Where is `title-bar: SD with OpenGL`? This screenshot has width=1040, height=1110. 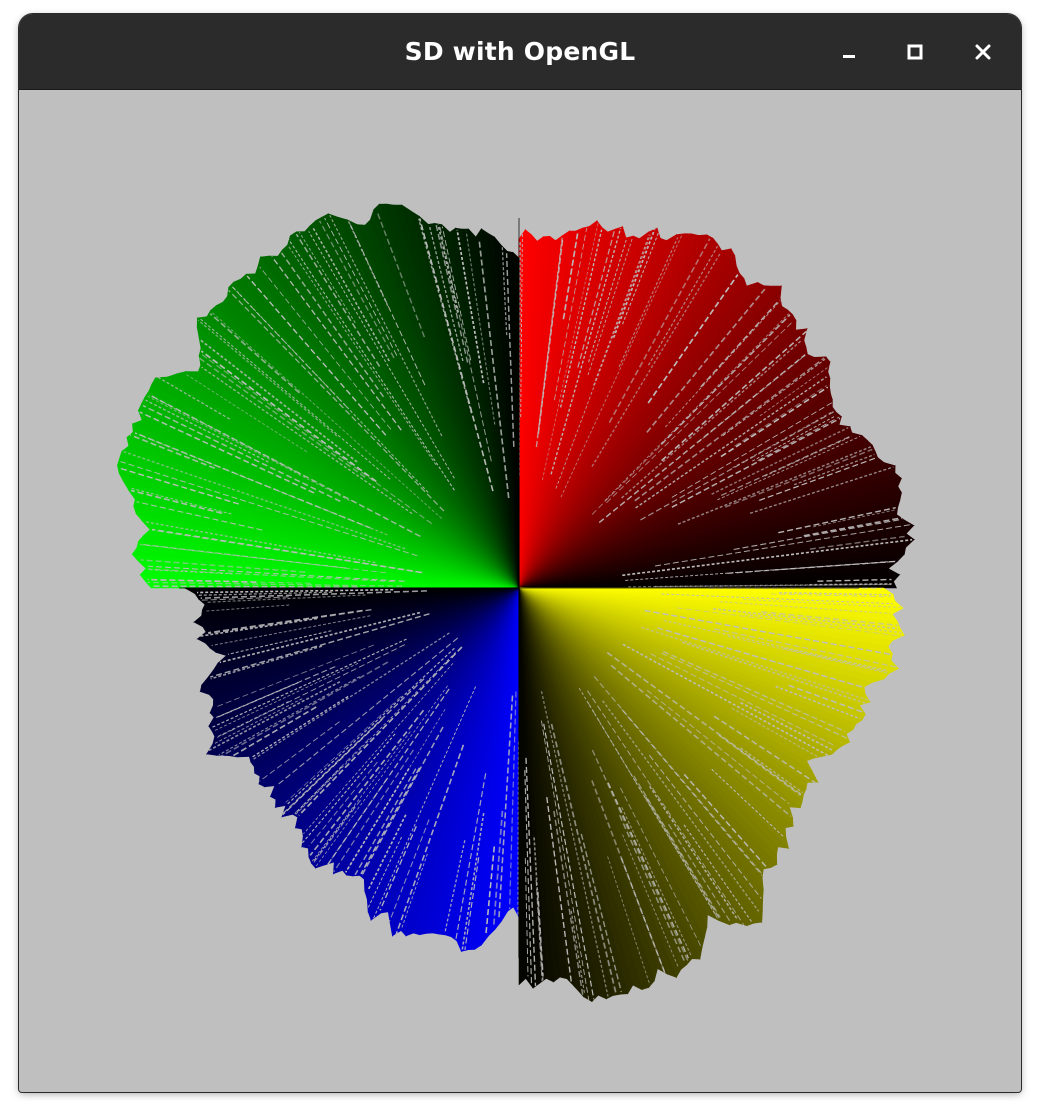 title-bar: SD with OpenGL is located at coordinates (520, 52).